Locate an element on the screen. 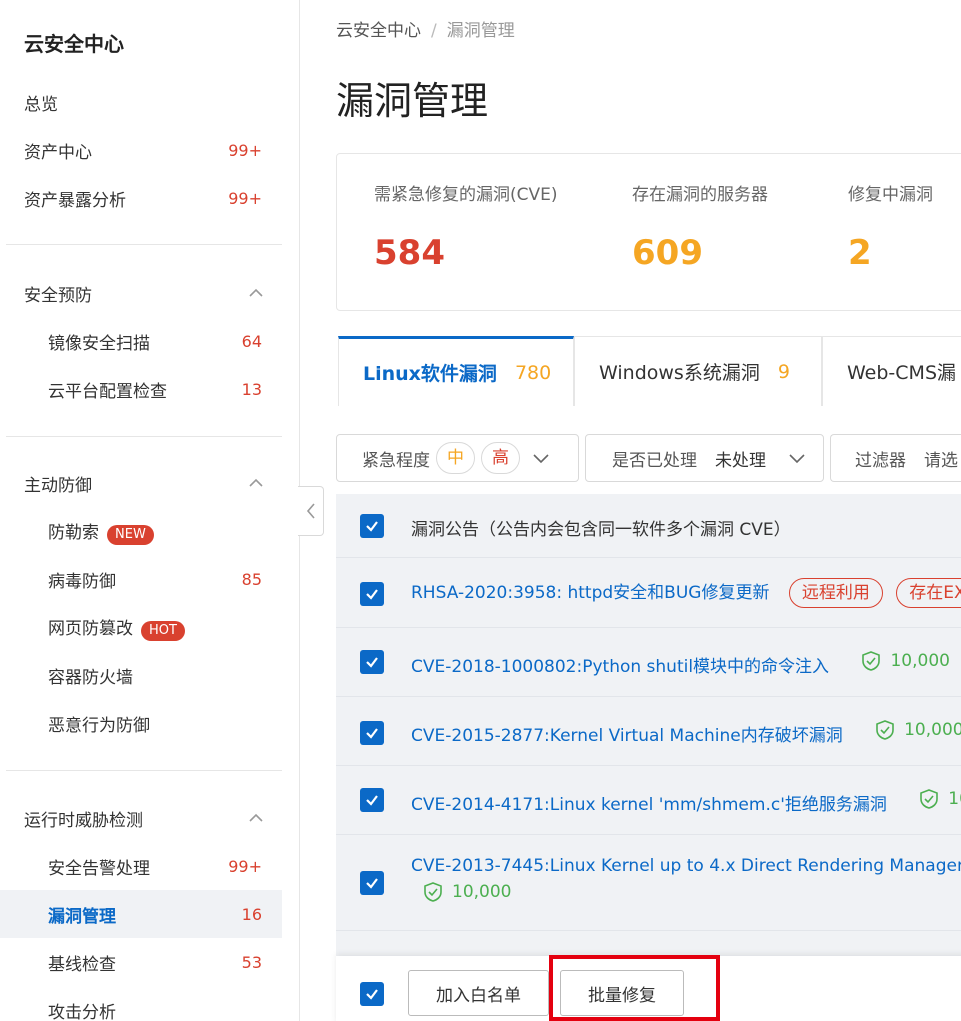  filter-placeholder: 请选 is located at coordinates (941, 460).